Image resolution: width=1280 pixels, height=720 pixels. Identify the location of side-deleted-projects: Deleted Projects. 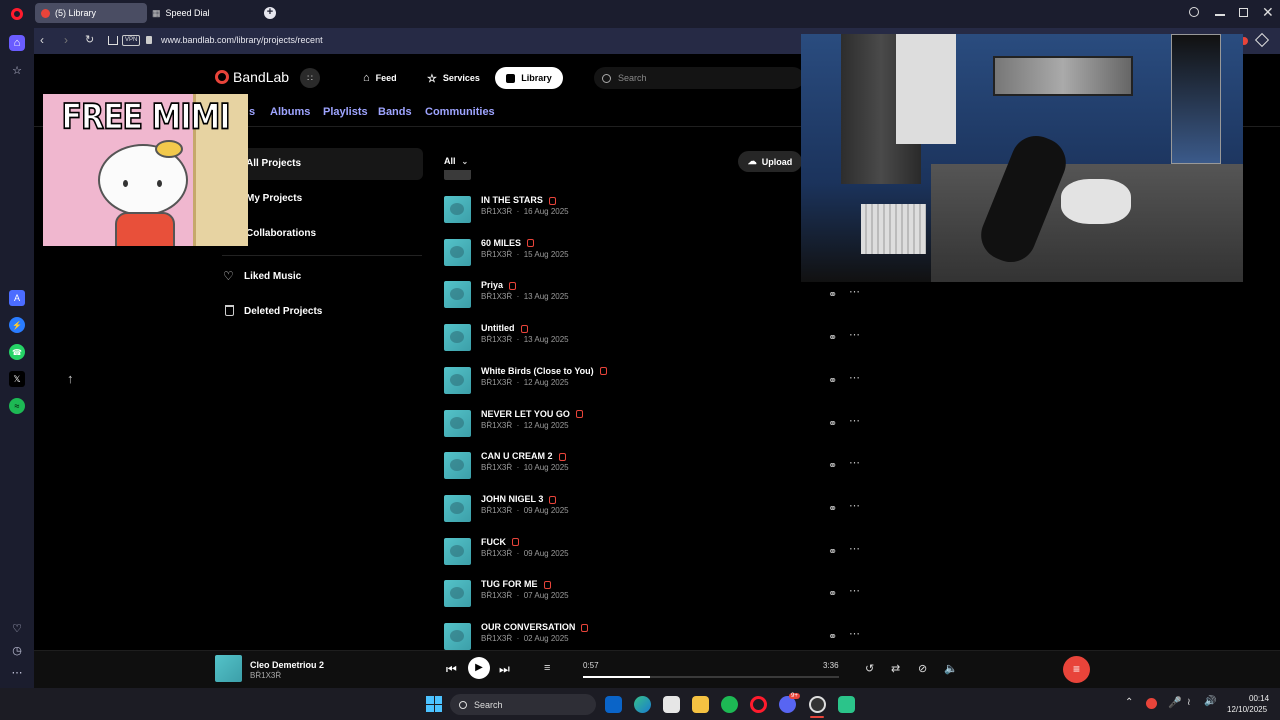
(283, 311).